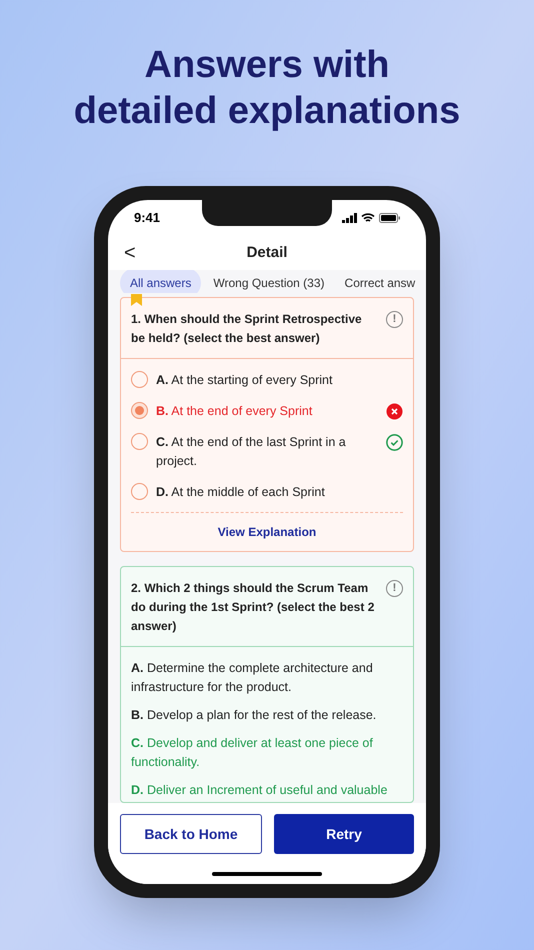 The image size is (534, 950). Describe the element at coordinates (235, 411) in the screenshot. I see `option-text: B. At the end of every Sprint` at that location.